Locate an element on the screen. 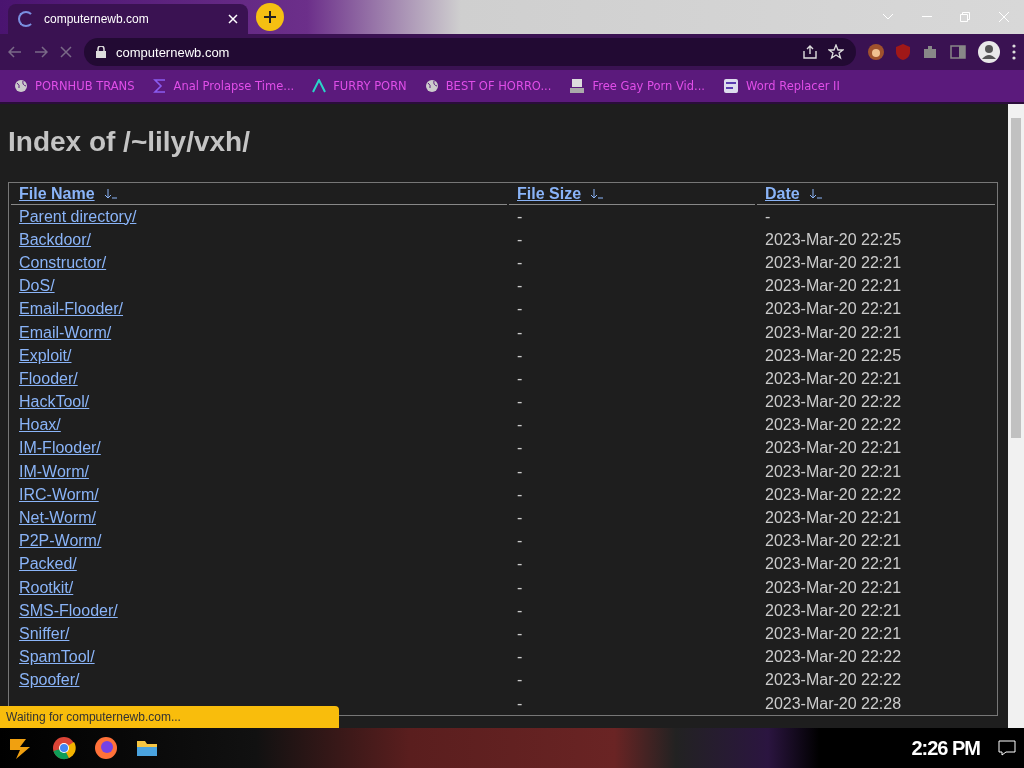 This screenshot has height=768, width=1024. file-link: Parent directory/ is located at coordinates (78, 216).